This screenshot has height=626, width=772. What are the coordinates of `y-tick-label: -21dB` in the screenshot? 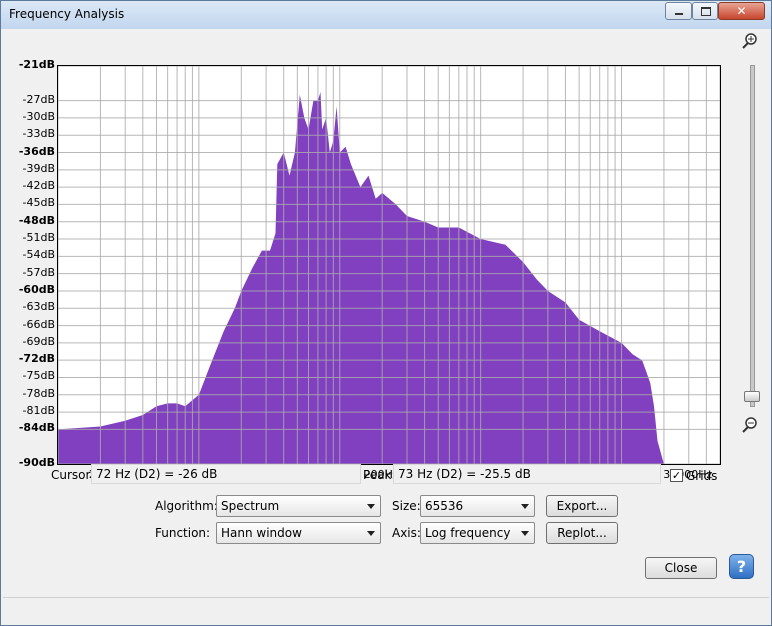 It's located at (36, 64).